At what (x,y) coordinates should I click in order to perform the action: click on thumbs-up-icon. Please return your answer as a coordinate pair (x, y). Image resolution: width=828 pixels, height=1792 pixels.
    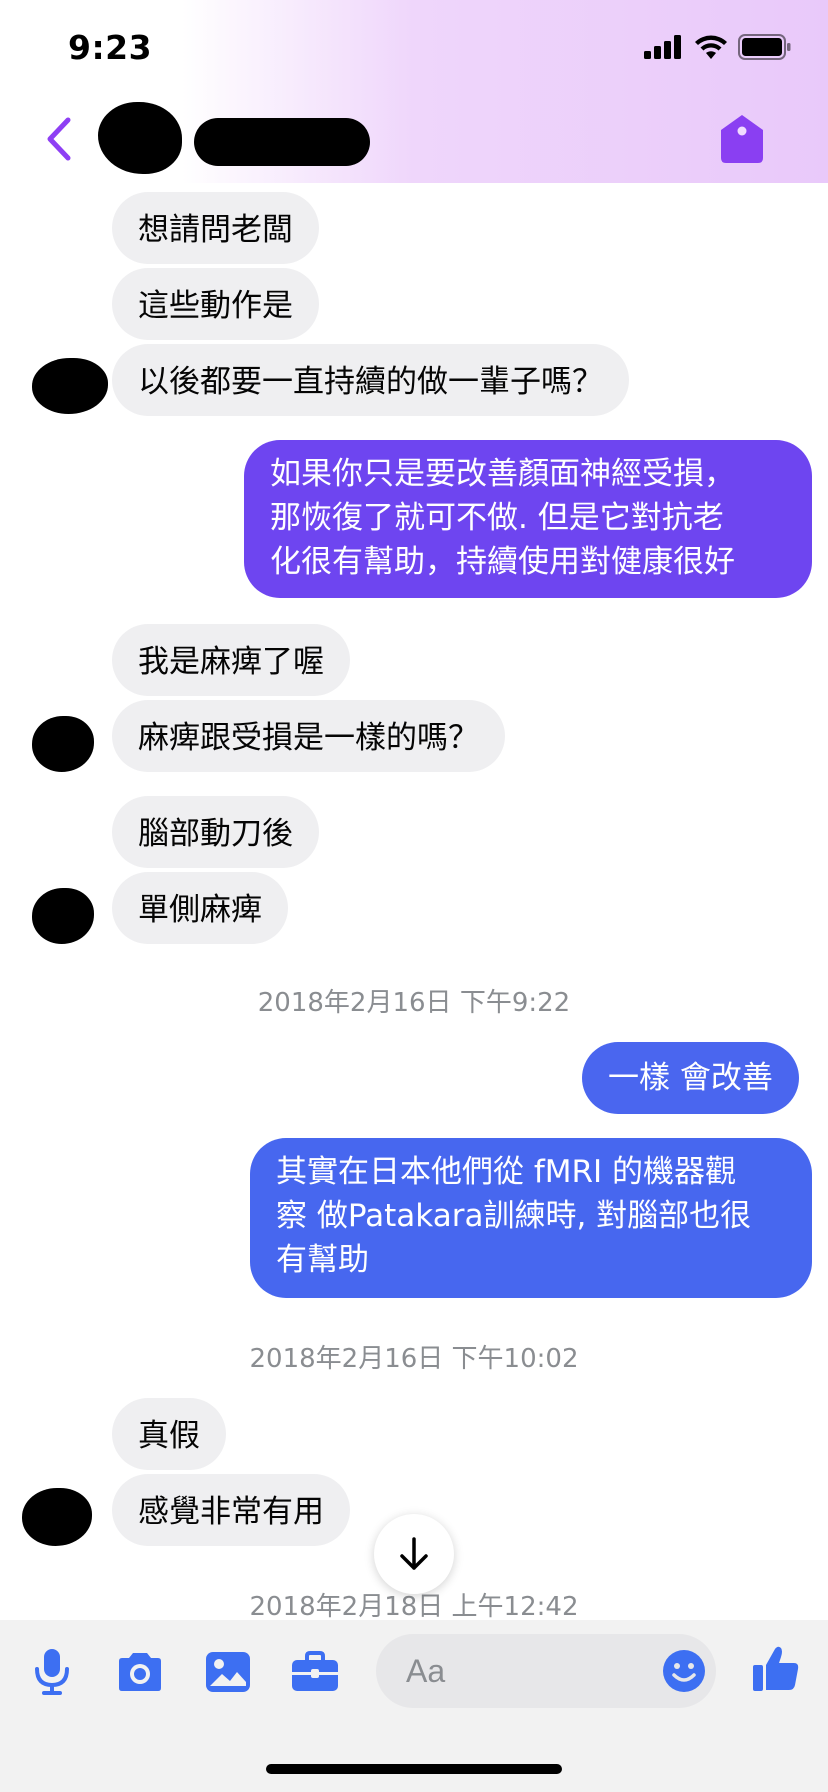
    Looking at the image, I should click on (776, 1668).